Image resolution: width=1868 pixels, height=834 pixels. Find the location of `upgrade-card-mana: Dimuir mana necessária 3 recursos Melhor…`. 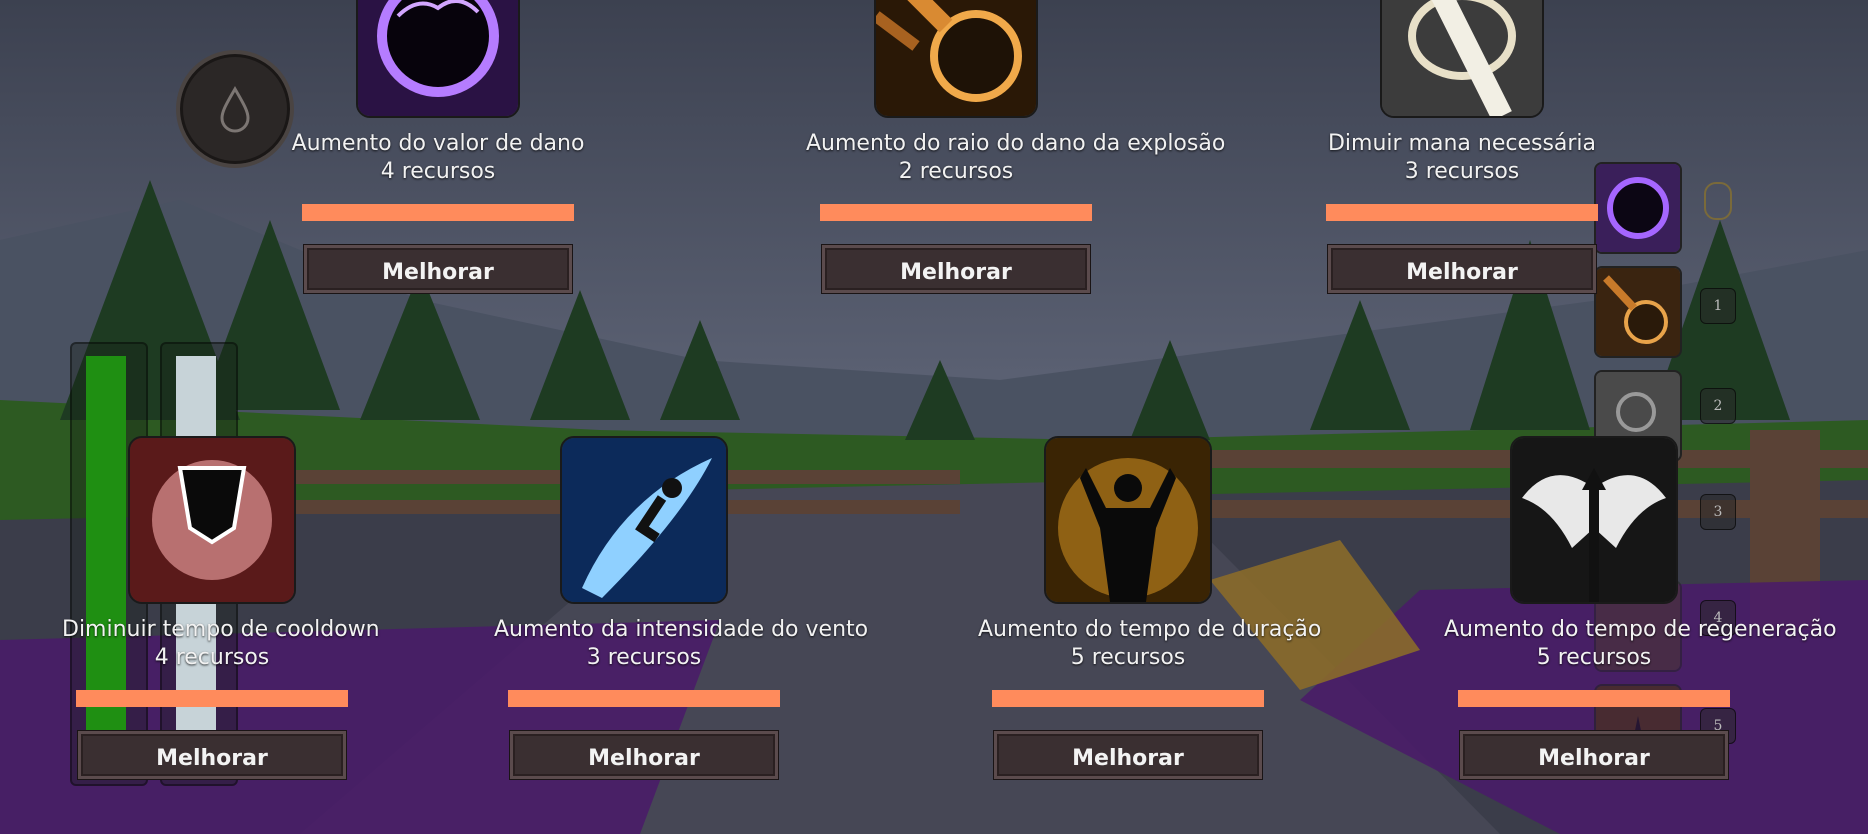

upgrade-card-mana: Dimuir mana necessária 3 recursos Melhor… is located at coordinates (1462, 146).